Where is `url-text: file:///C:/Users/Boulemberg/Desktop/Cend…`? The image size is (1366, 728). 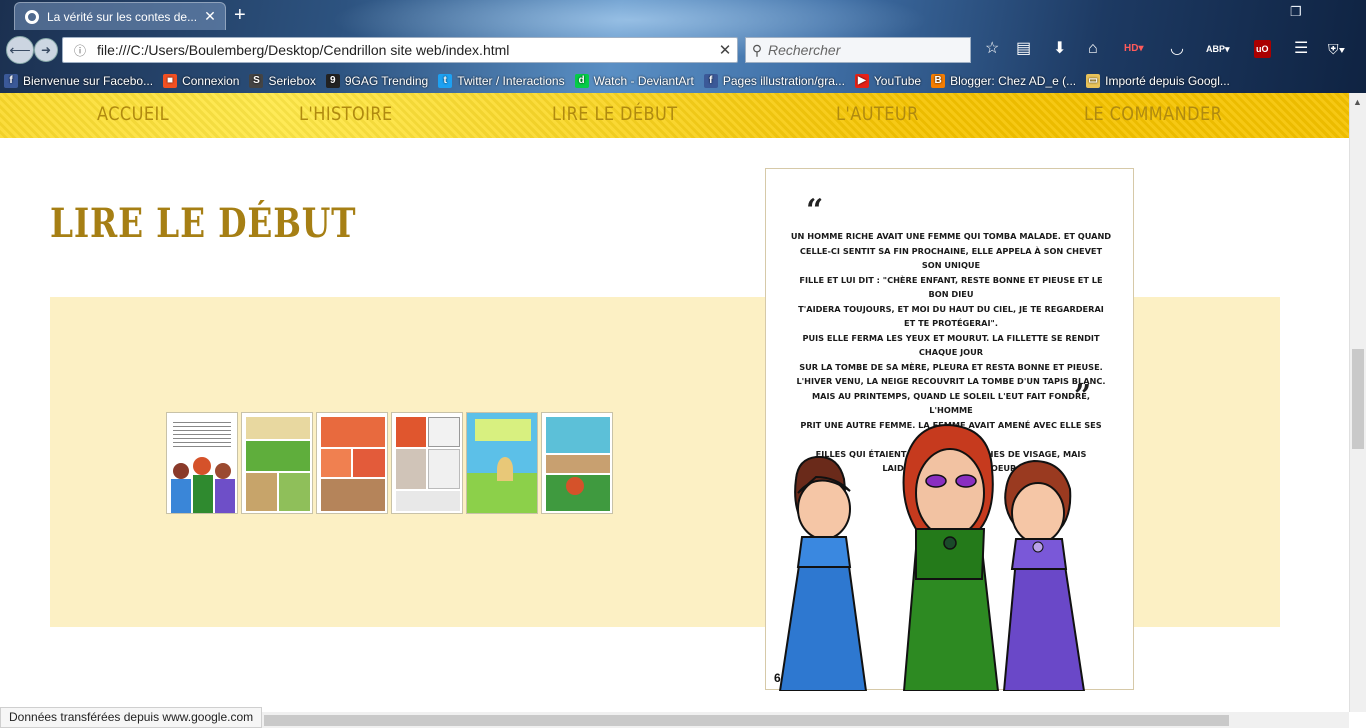 url-text: file:///C:/Users/Boulemberg/Desktop/Cend… is located at coordinates (303, 50).